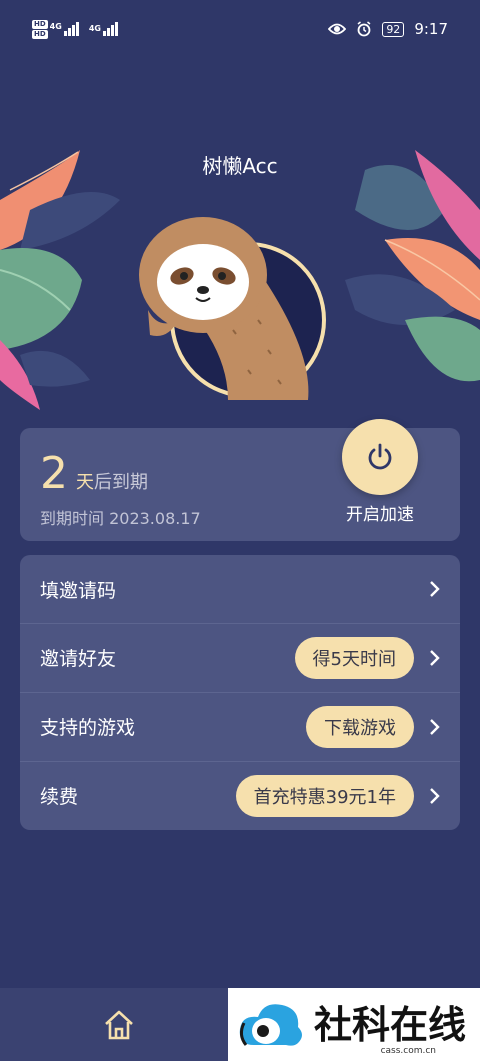  Describe the element at coordinates (240, 726) in the screenshot. I see `menu-item-supported-games: 支持的游戏 下载游戏` at that location.